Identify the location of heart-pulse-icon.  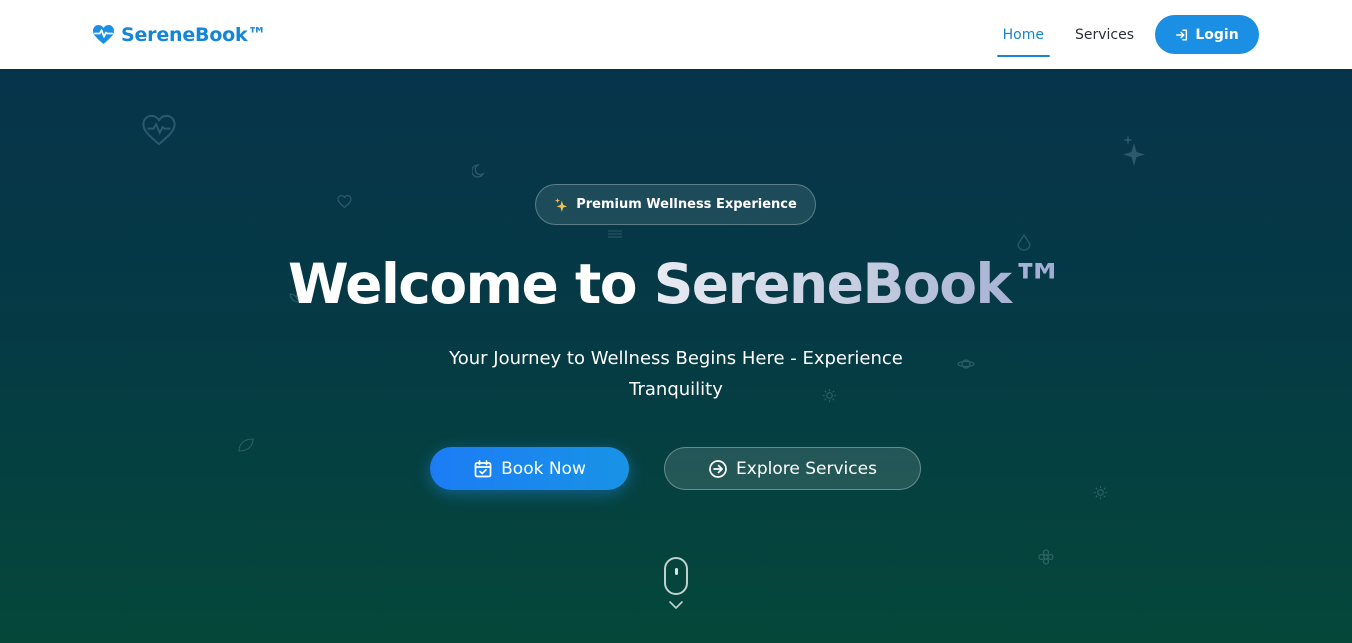
(103, 34).